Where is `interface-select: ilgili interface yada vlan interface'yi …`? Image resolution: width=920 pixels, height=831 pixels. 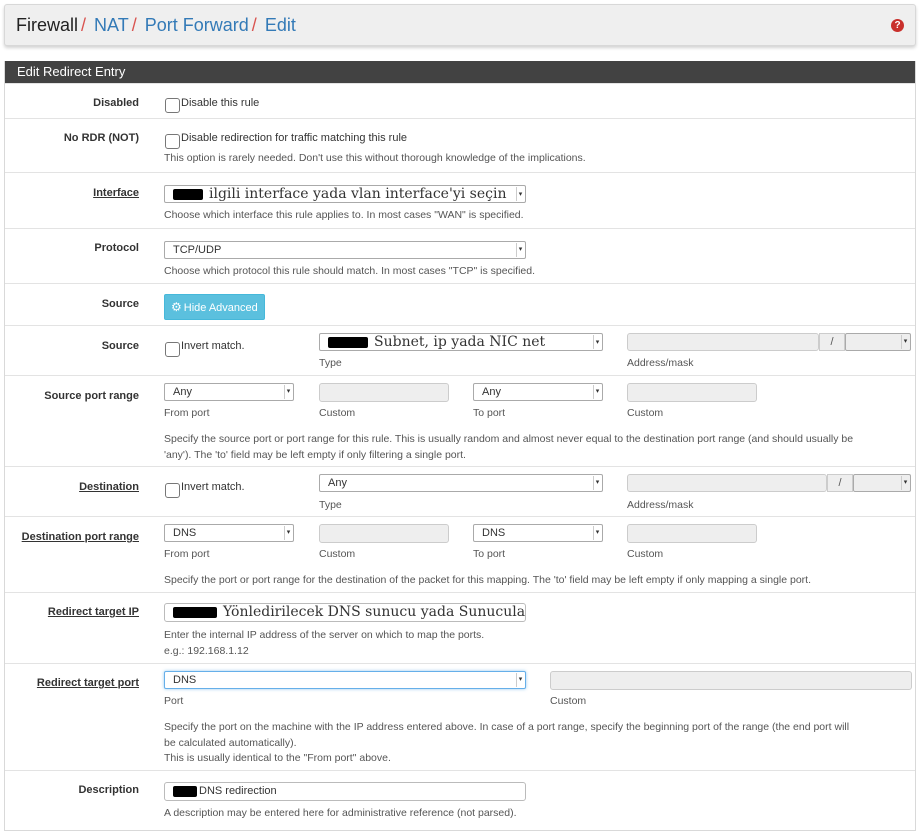
interface-select: ilgili interface yada vlan interface'yi … is located at coordinates (345, 194).